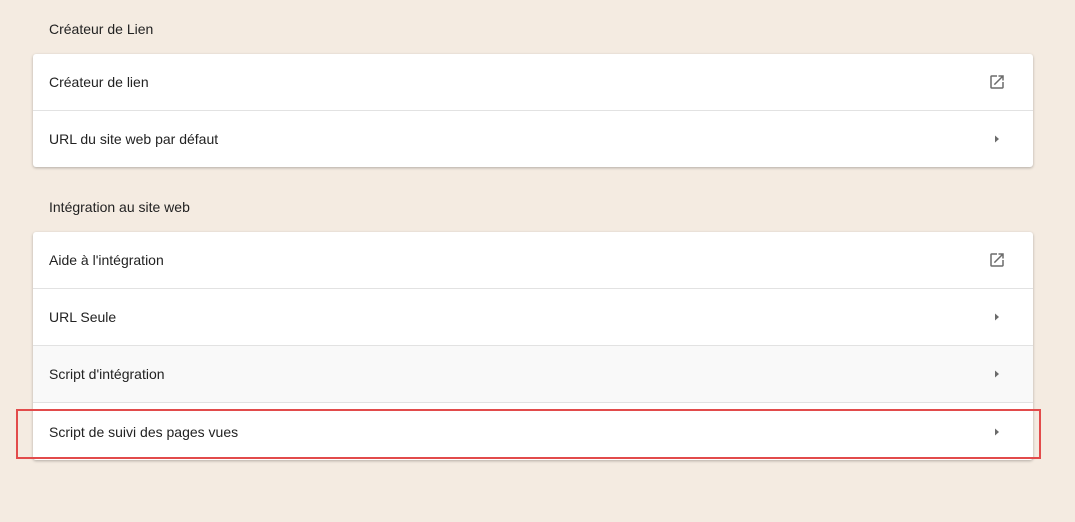 This screenshot has height=522, width=1075. I want to click on row-default-website-url: URL du site web par défaut, so click(533, 139).